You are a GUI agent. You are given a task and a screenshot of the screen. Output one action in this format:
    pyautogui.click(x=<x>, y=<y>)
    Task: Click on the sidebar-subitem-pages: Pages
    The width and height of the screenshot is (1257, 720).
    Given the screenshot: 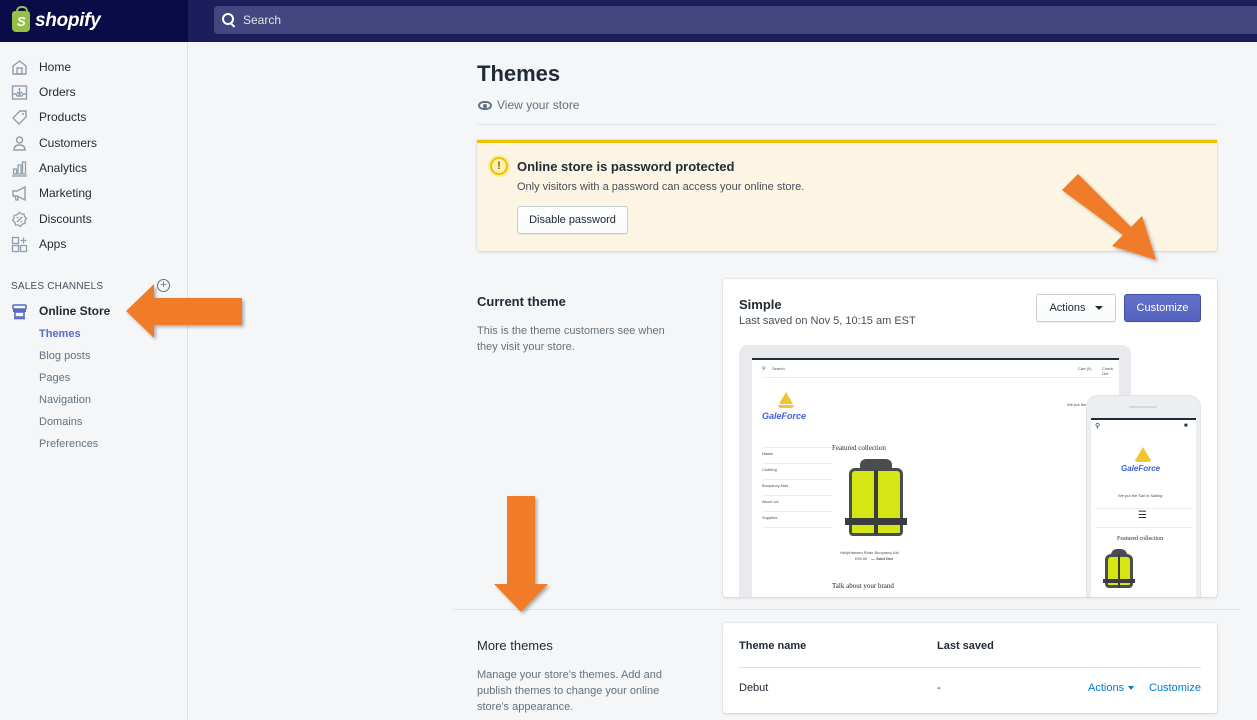 What is the action you would take?
    pyautogui.click(x=54, y=378)
    